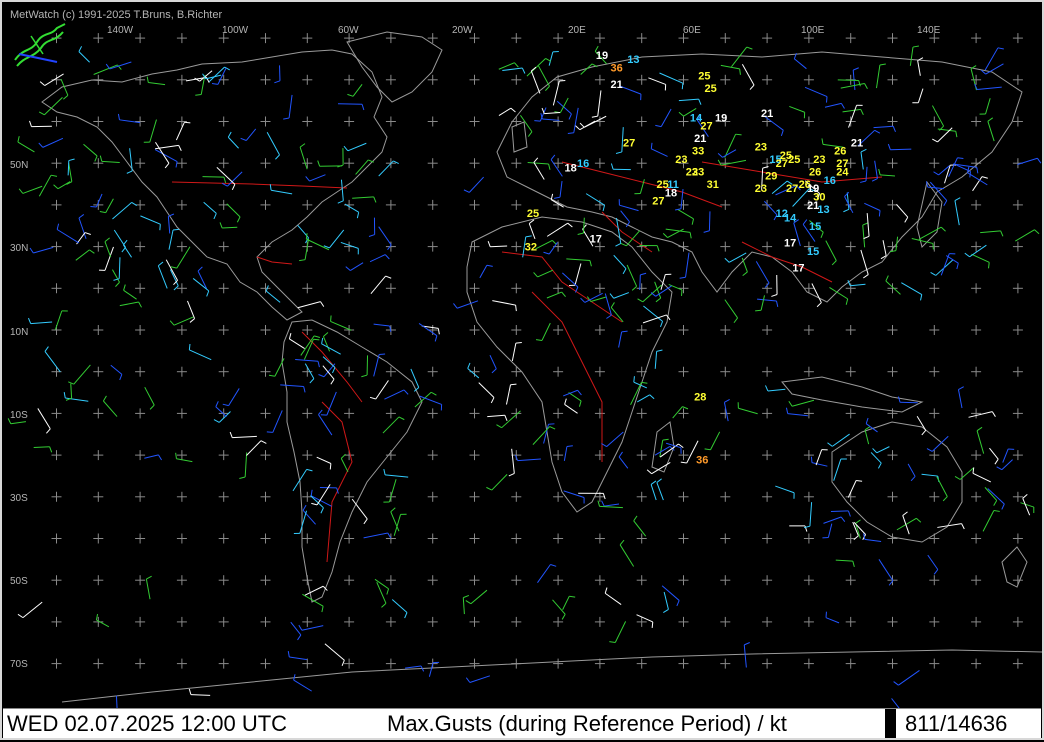 Image resolution: width=1044 pixels, height=742 pixels. I want to click on longitude-label: 20E, so click(577, 30).